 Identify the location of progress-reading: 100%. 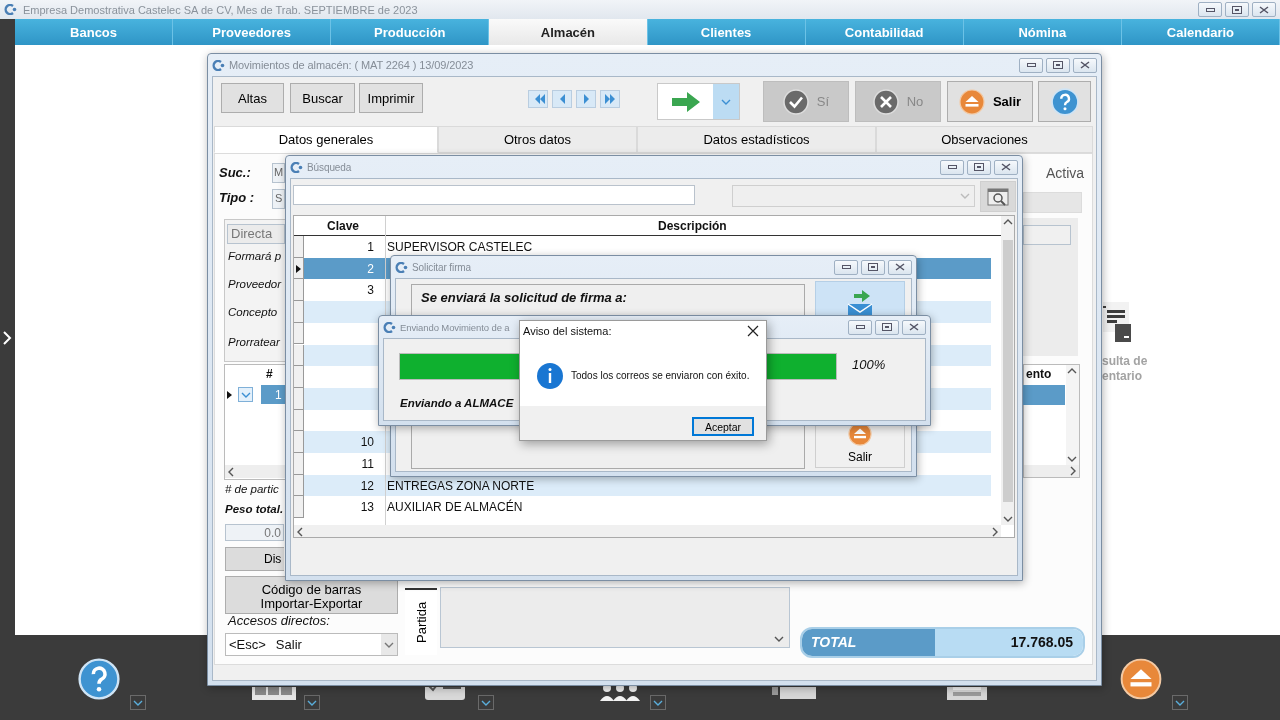
(869, 364).